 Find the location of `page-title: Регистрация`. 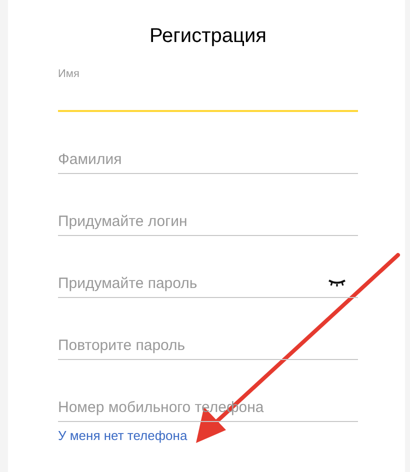

page-title: Регистрация is located at coordinates (208, 36).